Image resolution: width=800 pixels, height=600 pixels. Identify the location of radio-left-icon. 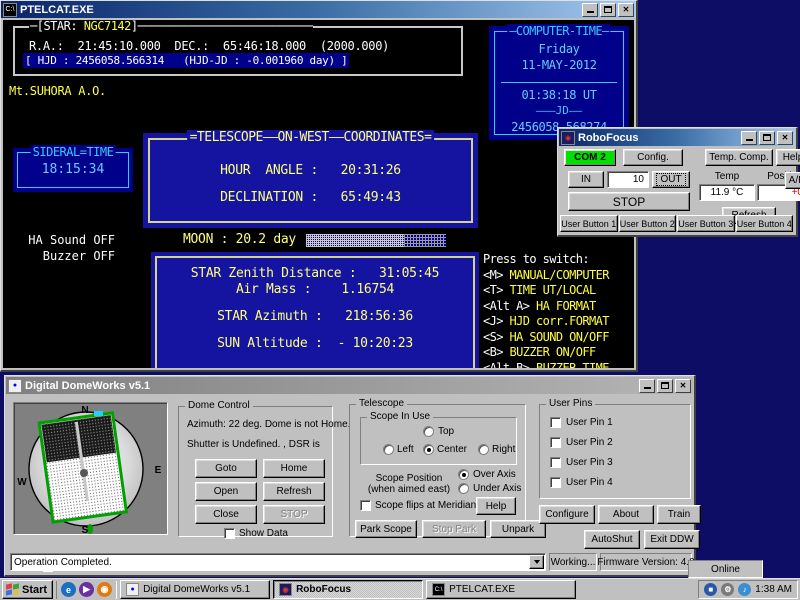
(388, 449).